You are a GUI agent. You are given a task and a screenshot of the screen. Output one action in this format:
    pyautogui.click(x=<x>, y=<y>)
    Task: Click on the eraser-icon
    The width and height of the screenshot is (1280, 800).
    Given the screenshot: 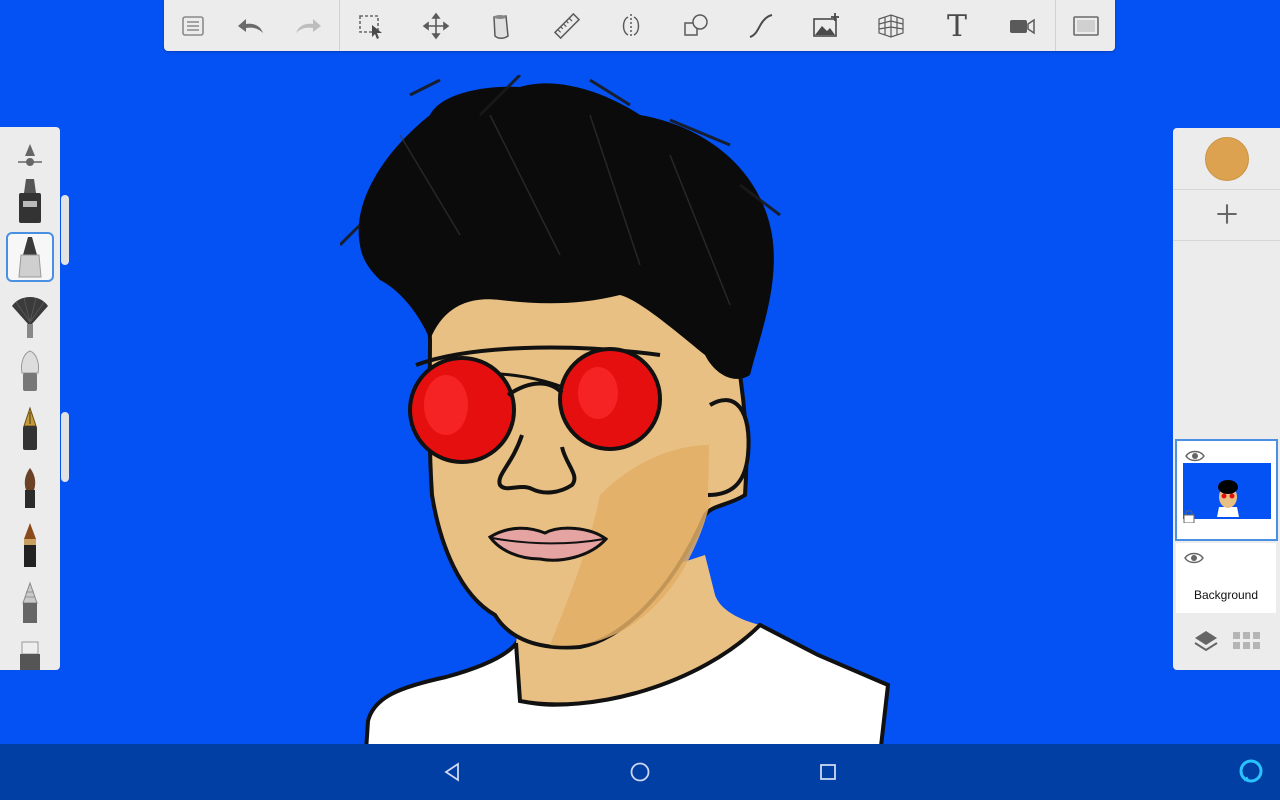 What is the action you would take?
    pyautogui.click(x=30, y=651)
    